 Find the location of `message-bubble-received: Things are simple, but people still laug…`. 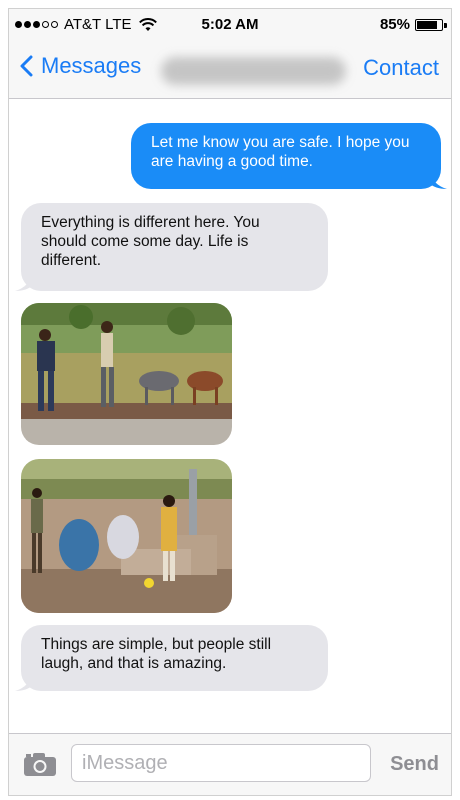

message-bubble-received: Things are simple, but people still laug… is located at coordinates (171, 658).